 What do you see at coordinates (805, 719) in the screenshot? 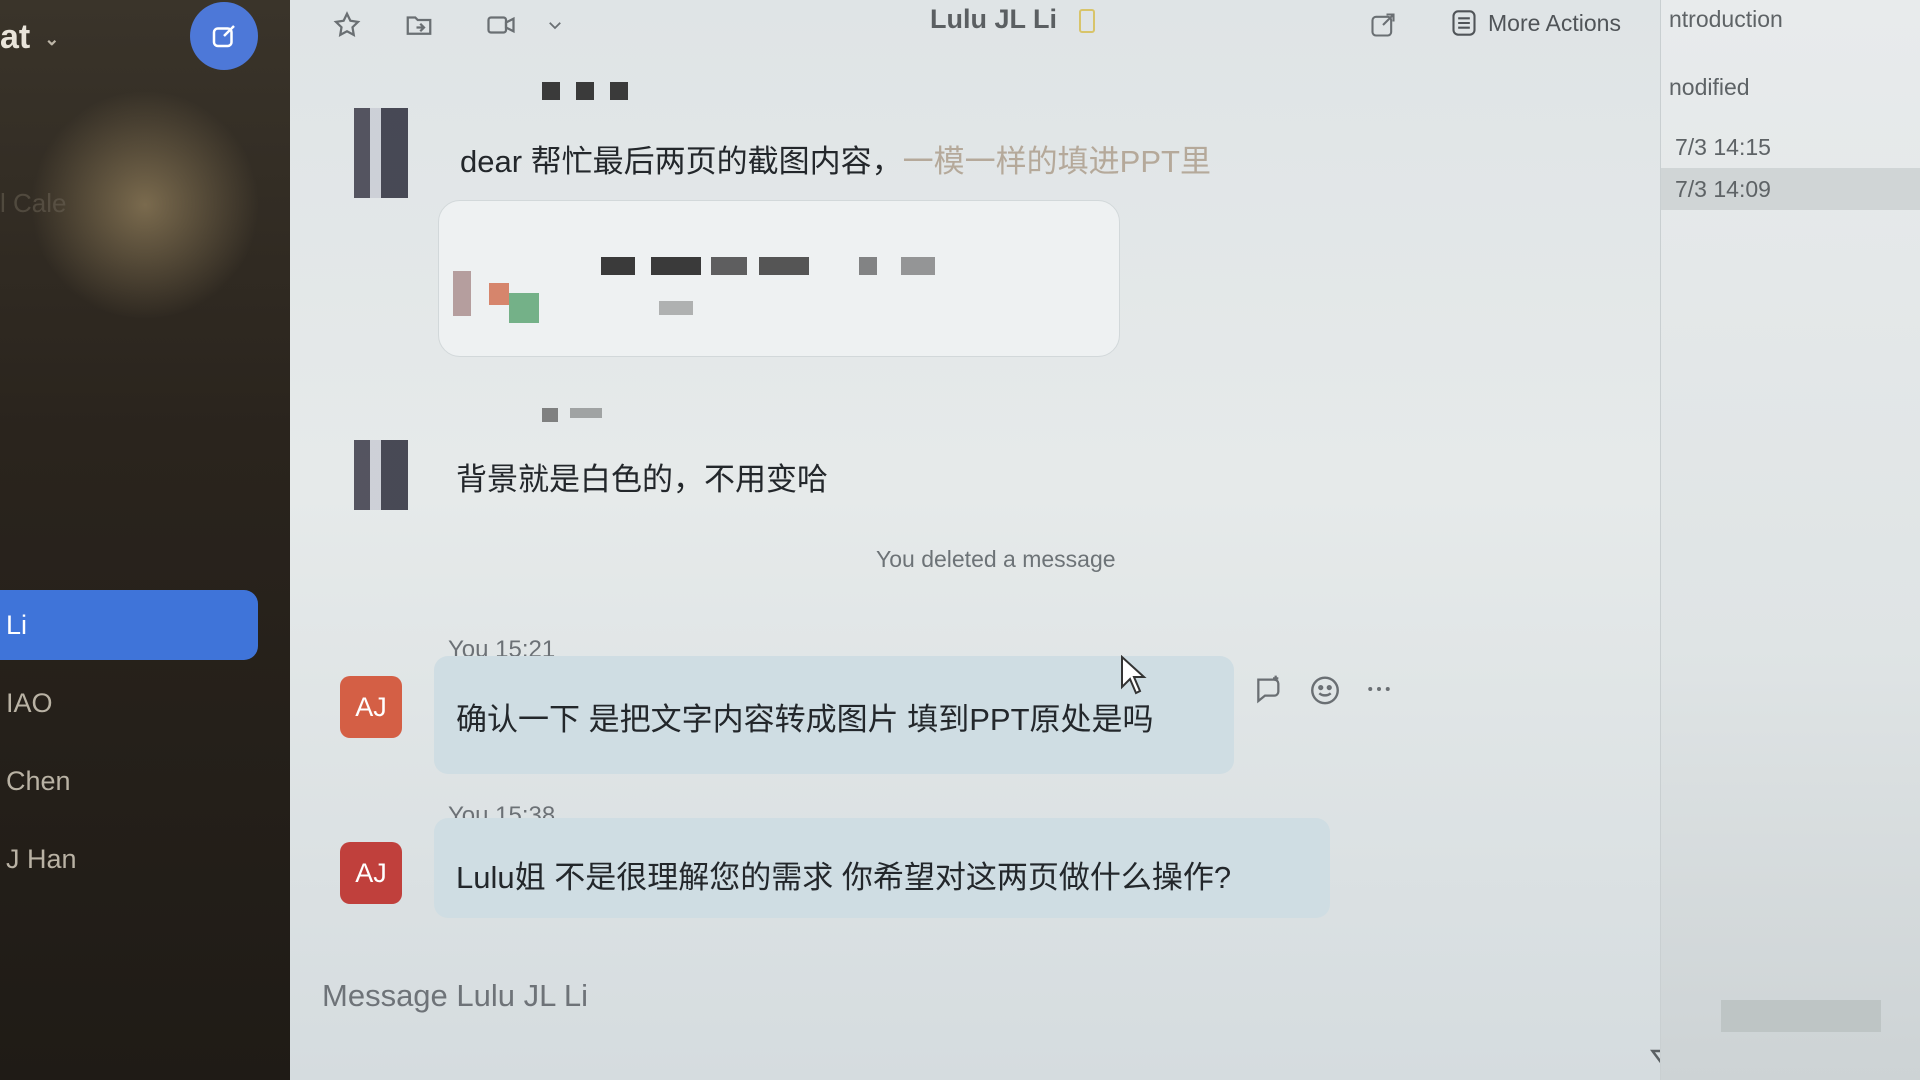
I see `message-text: 确认一下 是把文字内容转成图片 填到PPT原处是吗` at bounding box center [805, 719].